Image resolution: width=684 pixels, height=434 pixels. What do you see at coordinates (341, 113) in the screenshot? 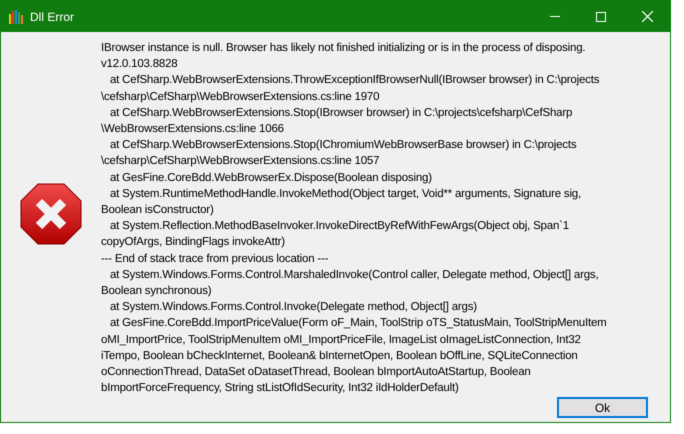
I see `message-line: at CefSharp.WebBrowserExtensions.Stop(IBrowser browser) in C:\projects\cefsharp\CefSharp` at bounding box center [341, 113].